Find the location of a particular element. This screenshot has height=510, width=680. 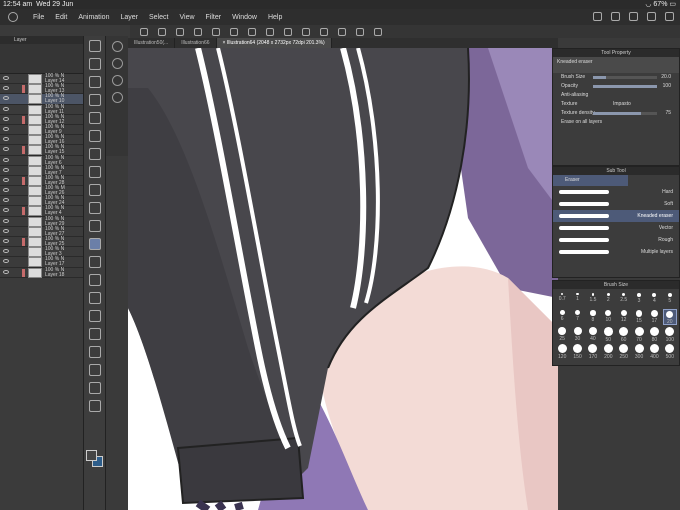

brush-size-preset: 500 is located at coordinates (670, 351).